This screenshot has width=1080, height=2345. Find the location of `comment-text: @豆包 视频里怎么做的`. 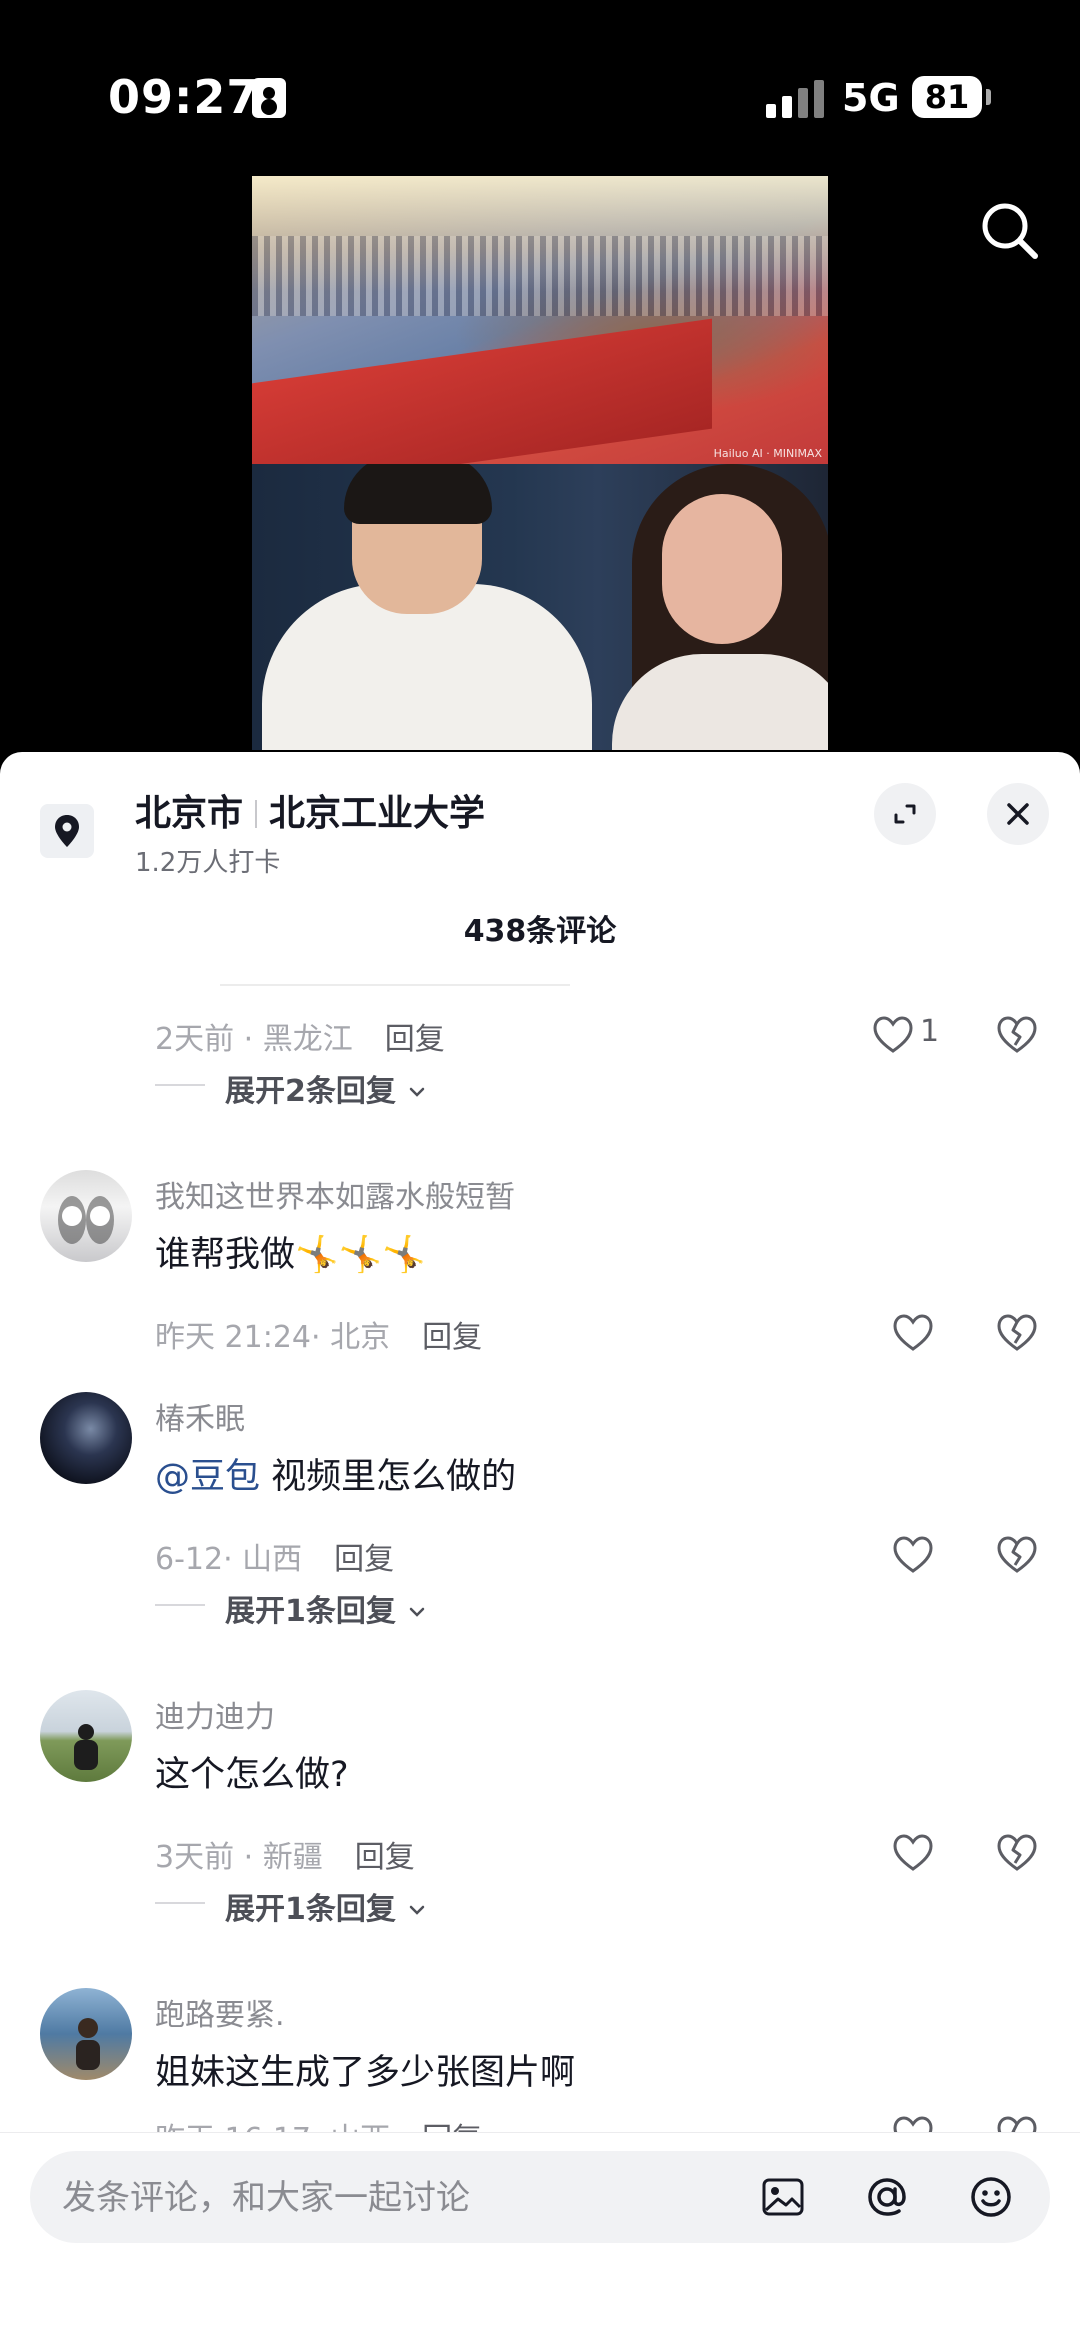

comment-text: @豆包 视频里怎么做的 is located at coordinates (336, 1477).